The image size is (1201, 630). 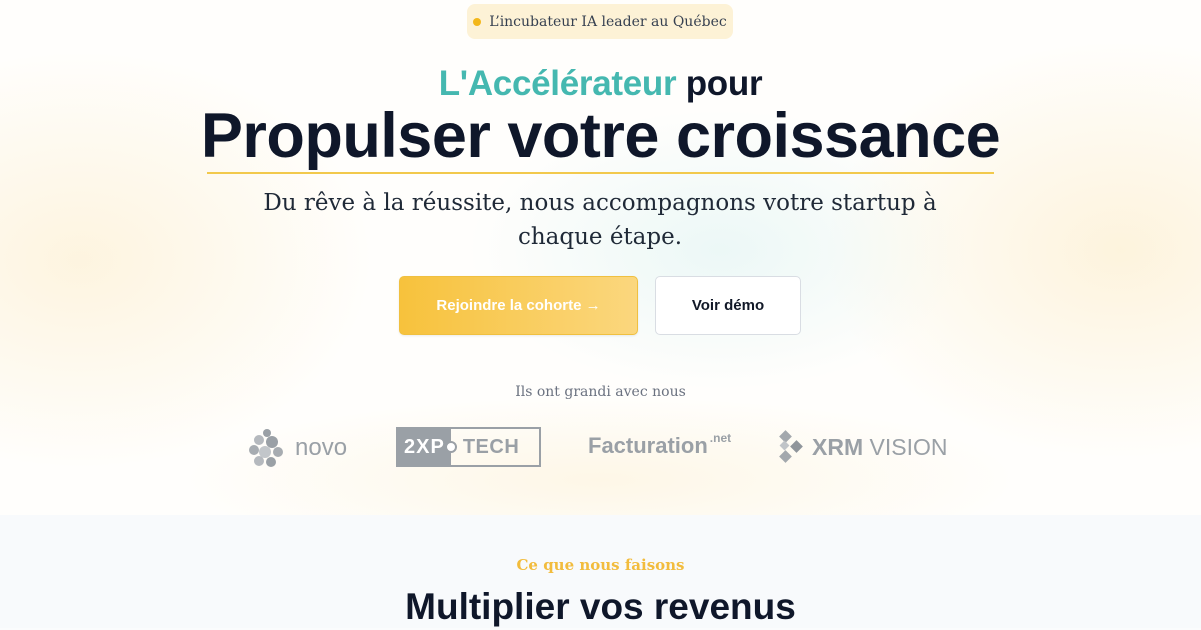 What do you see at coordinates (720, 438) in the screenshot?
I see `facturation-net-superscript: .net` at bounding box center [720, 438].